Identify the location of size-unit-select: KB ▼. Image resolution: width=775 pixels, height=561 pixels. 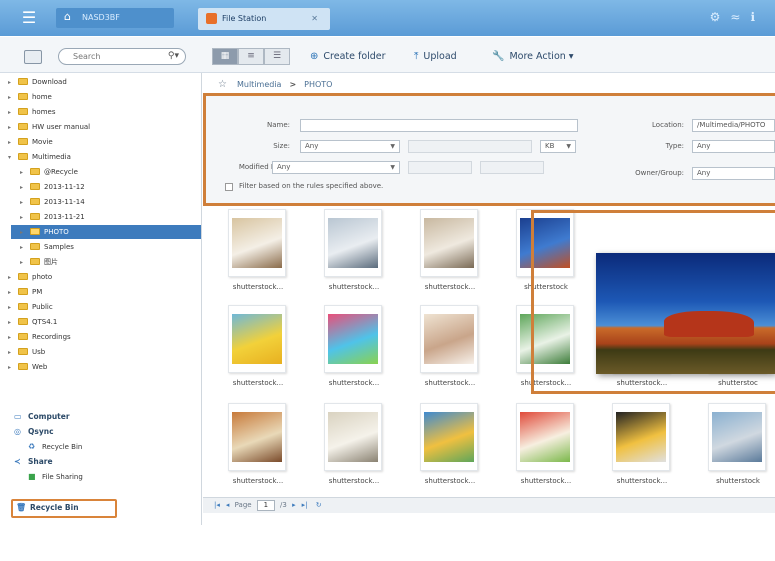
(558, 146).